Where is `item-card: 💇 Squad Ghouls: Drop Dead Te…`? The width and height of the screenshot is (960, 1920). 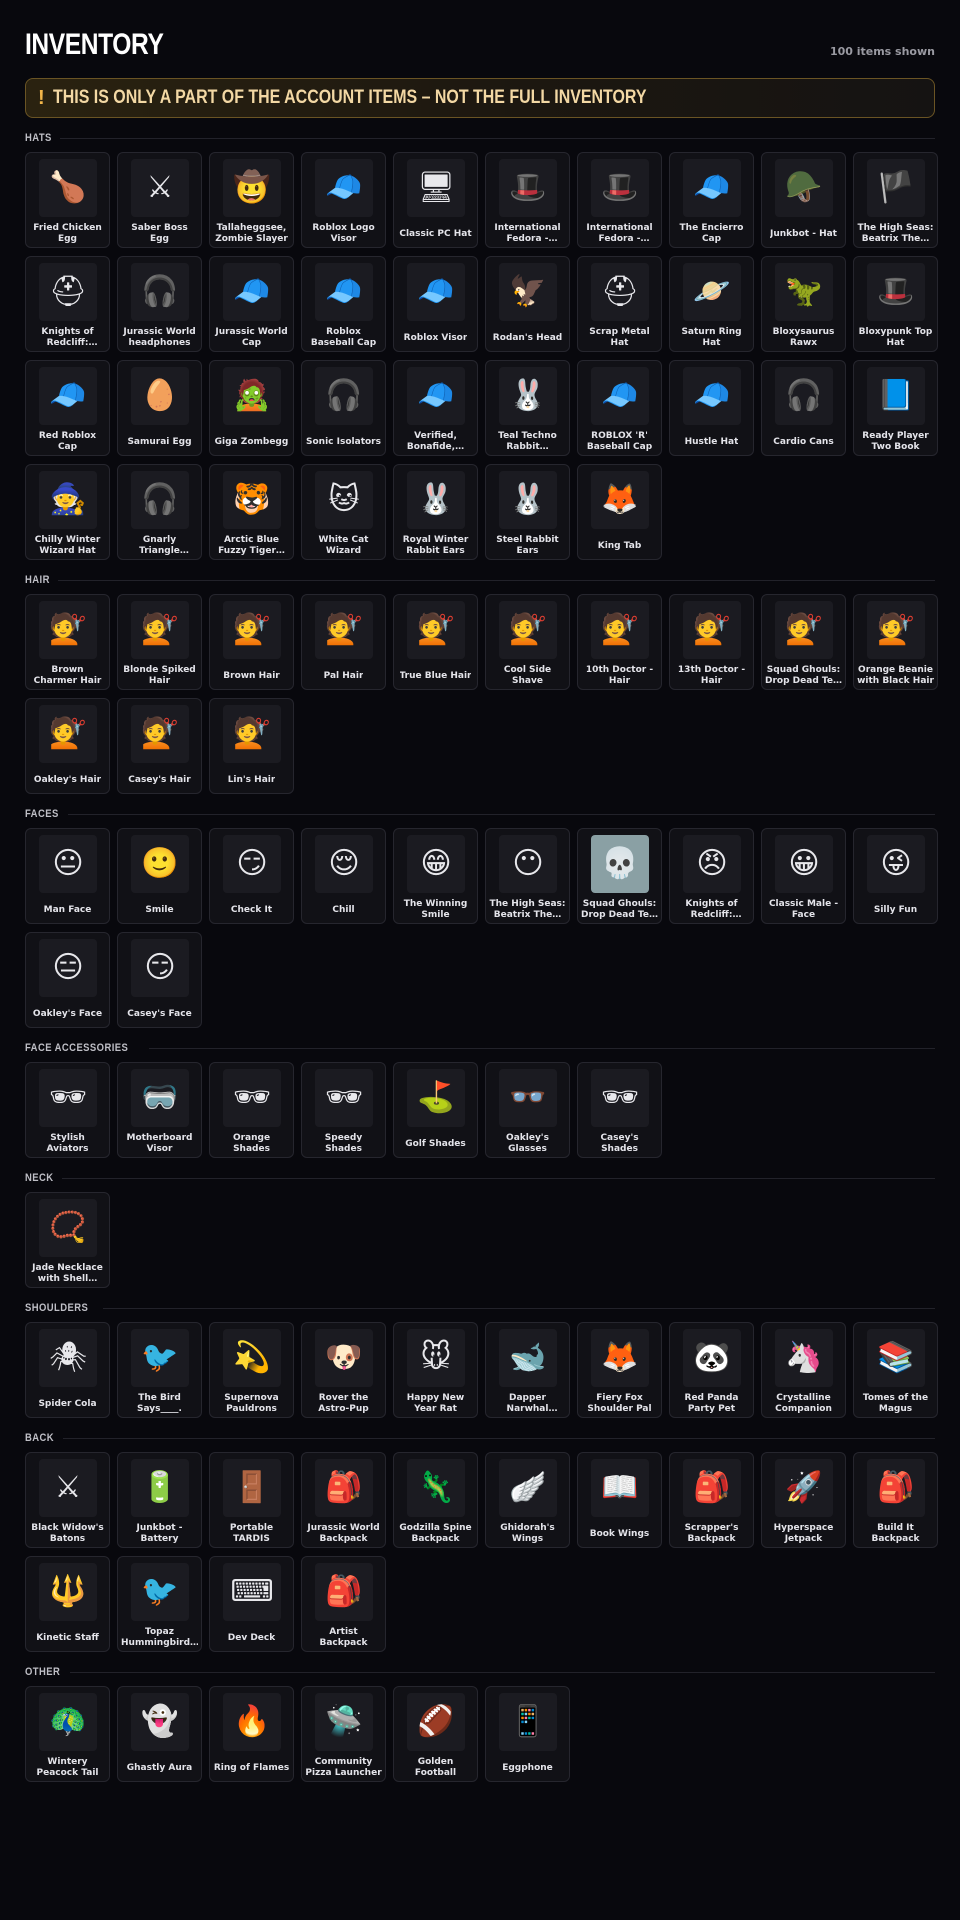 item-card: 💇 Squad Ghouls: Drop Dead Te… is located at coordinates (803, 642).